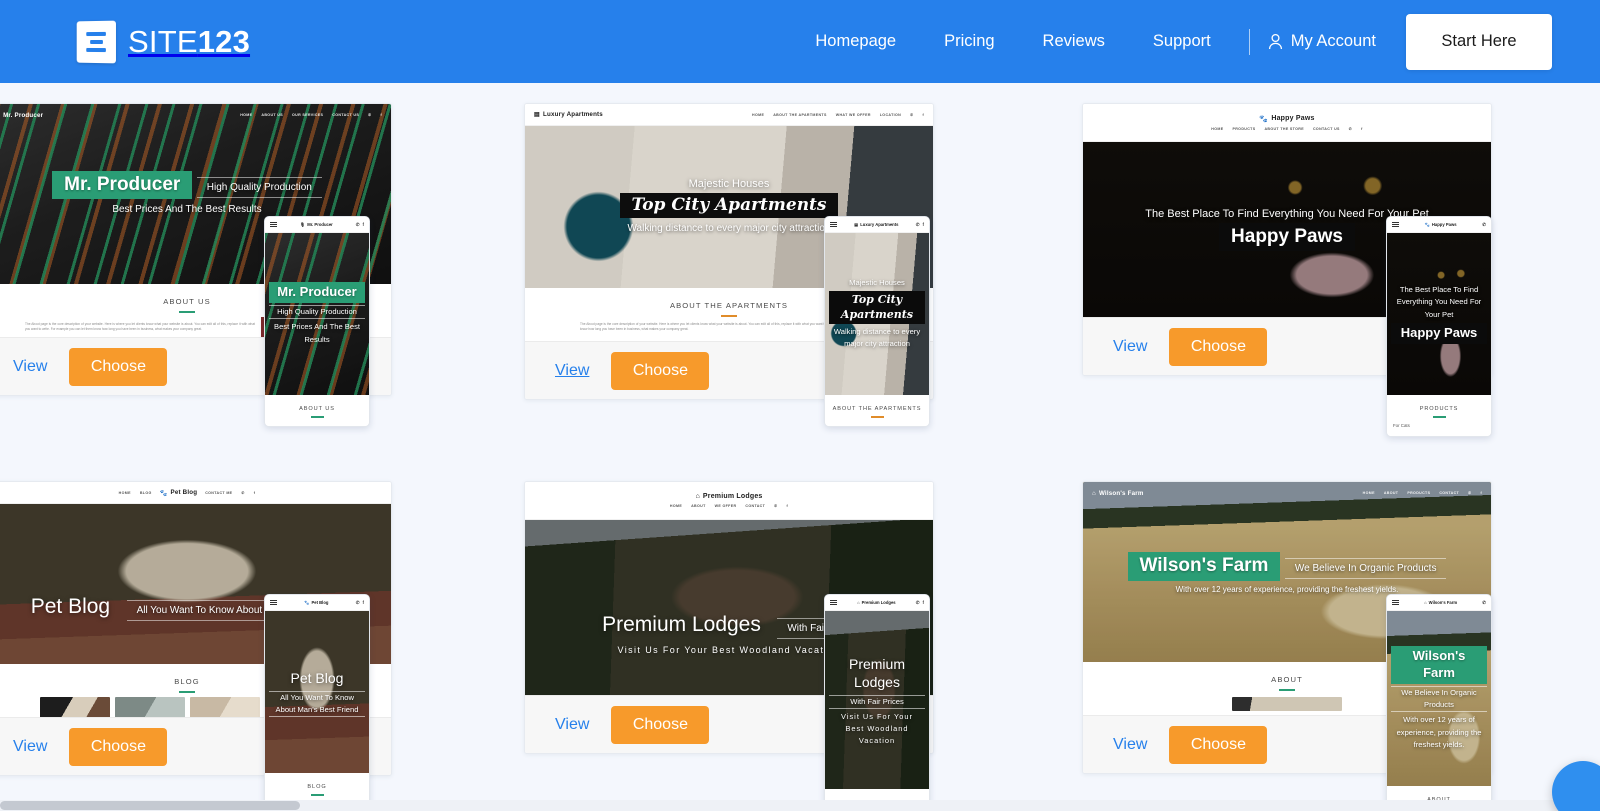 Image resolution: width=1600 pixels, height=811 pixels. Describe the element at coordinates (1333, 41) in the screenshot. I see `my-account-label: My Account` at that location.